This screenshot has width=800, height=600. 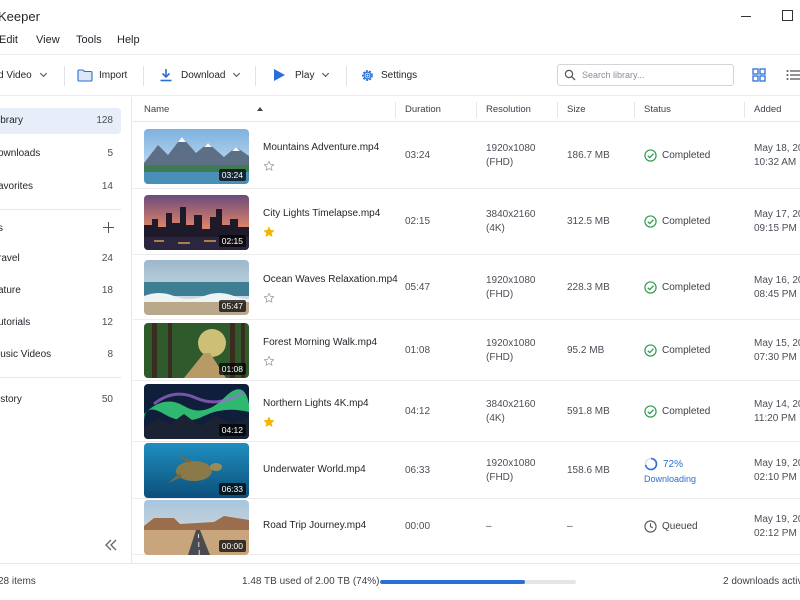 I want to click on menu-edit: Edit, so click(x=9, y=40).